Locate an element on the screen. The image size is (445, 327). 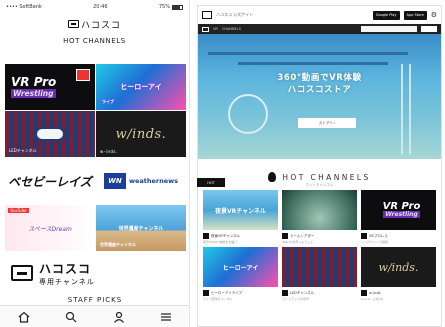
app-store-button: App Store is located at coordinates (415, 15).